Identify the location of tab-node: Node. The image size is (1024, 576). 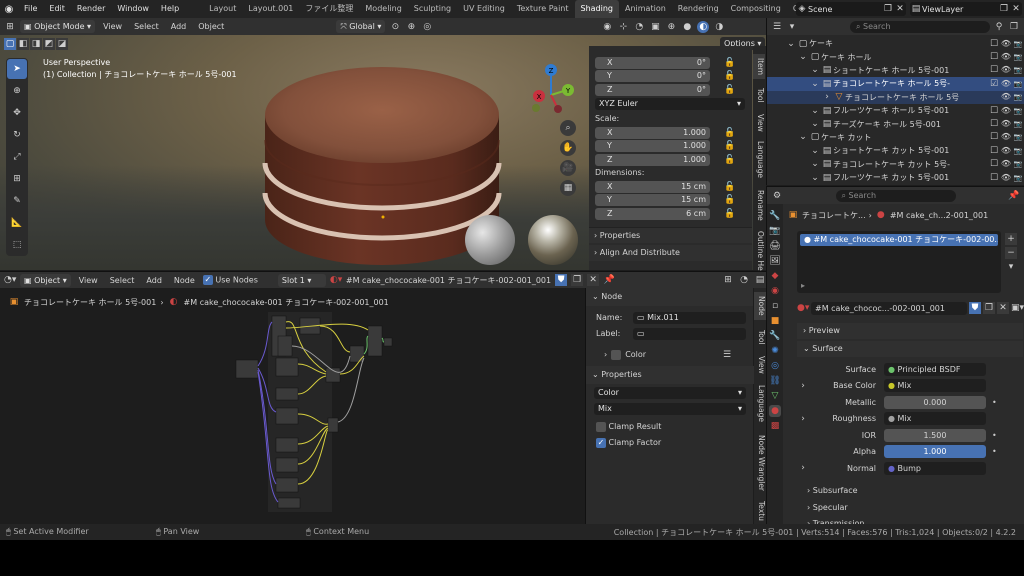
(760, 306).